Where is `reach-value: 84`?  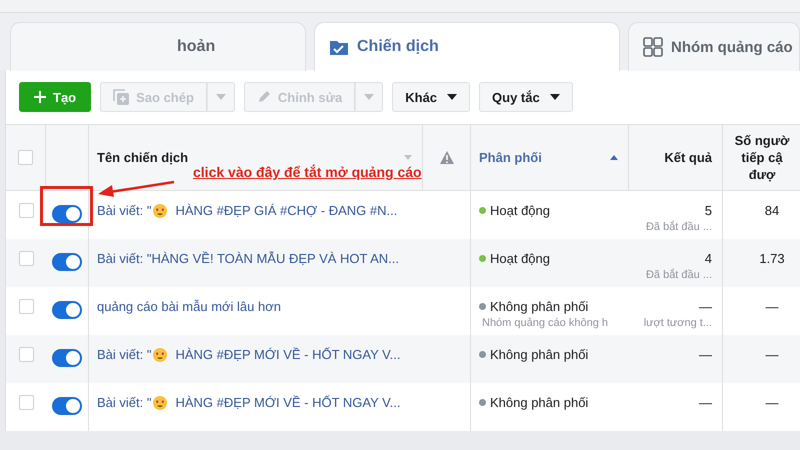 reach-value: 84 is located at coordinates (772, 210).